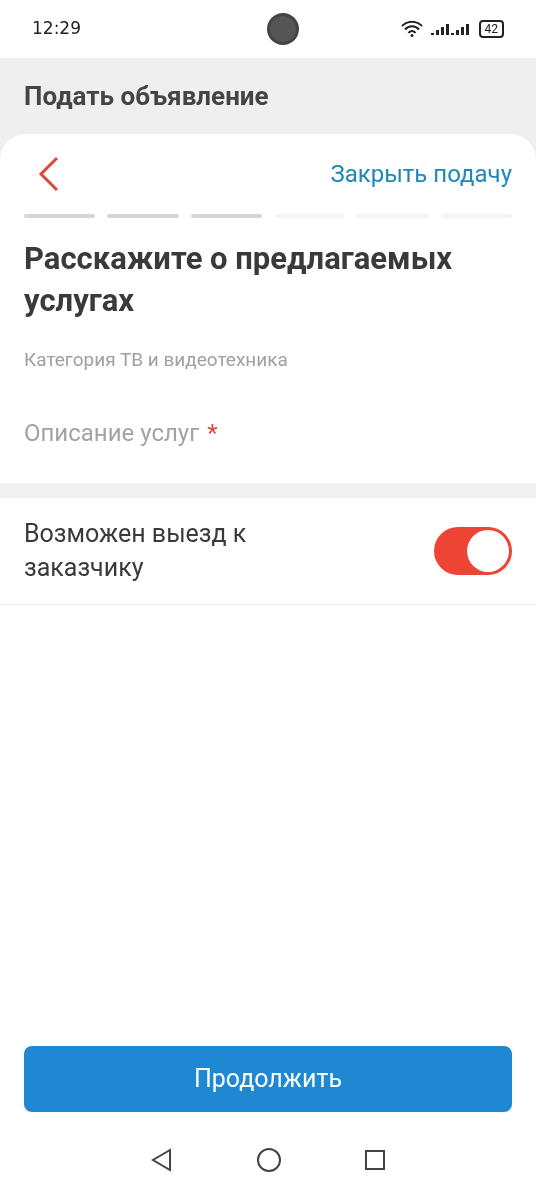 The height and width of the screenshot is (1200, 536). Describe the element at coordinates (156, 360) in the screenshot. I see `category-text: Категория ТВ и видеотехника` at that location.